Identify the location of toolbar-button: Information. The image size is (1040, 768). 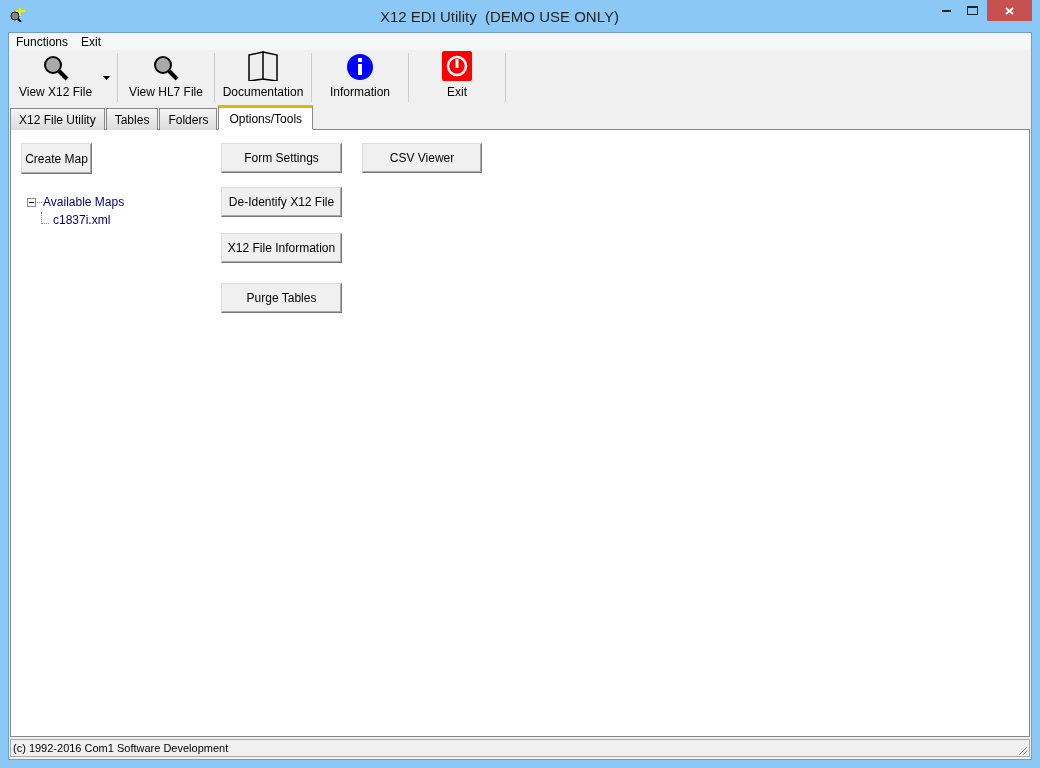
(360, 77).